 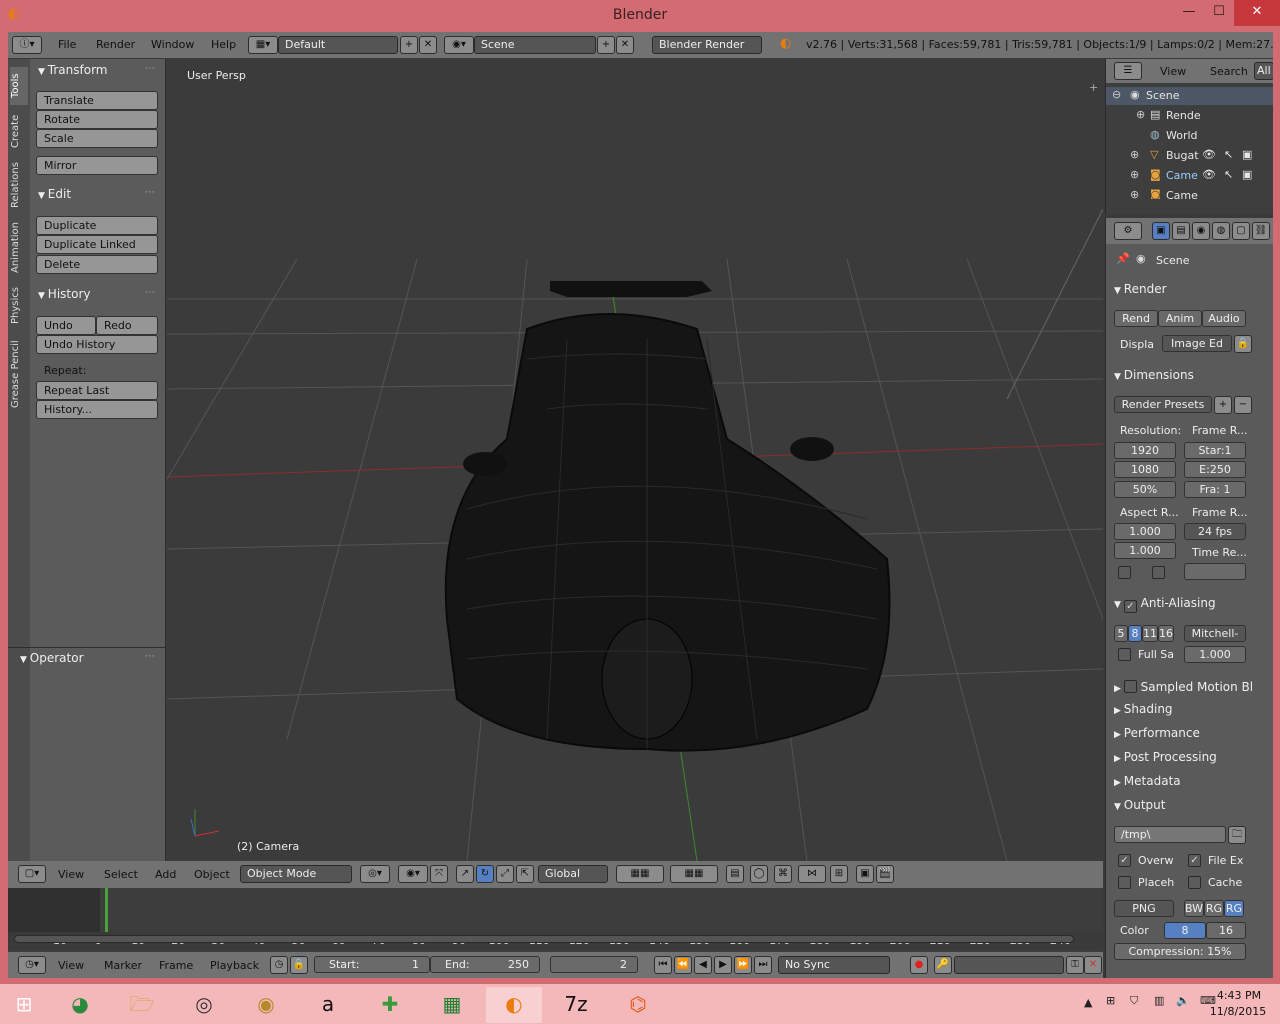 What do you see at coordinates (1226, 930) in the screenshot?
I see `depth-16: 16` at bounding box center [1226, 930].